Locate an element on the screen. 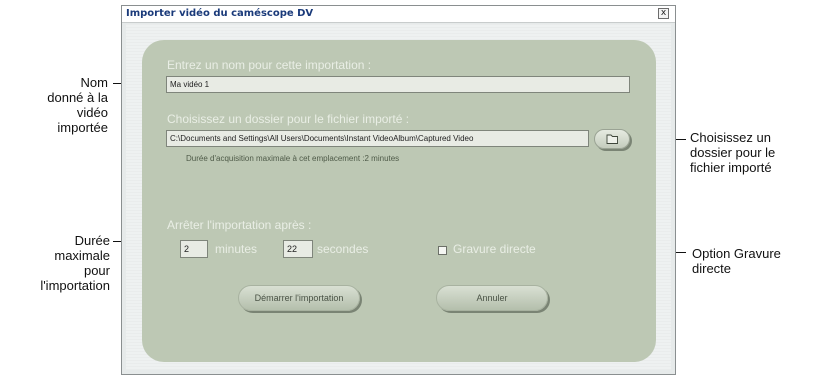 The image size is (815, 379). browse-folder-button is located at coordinates (612, 139).